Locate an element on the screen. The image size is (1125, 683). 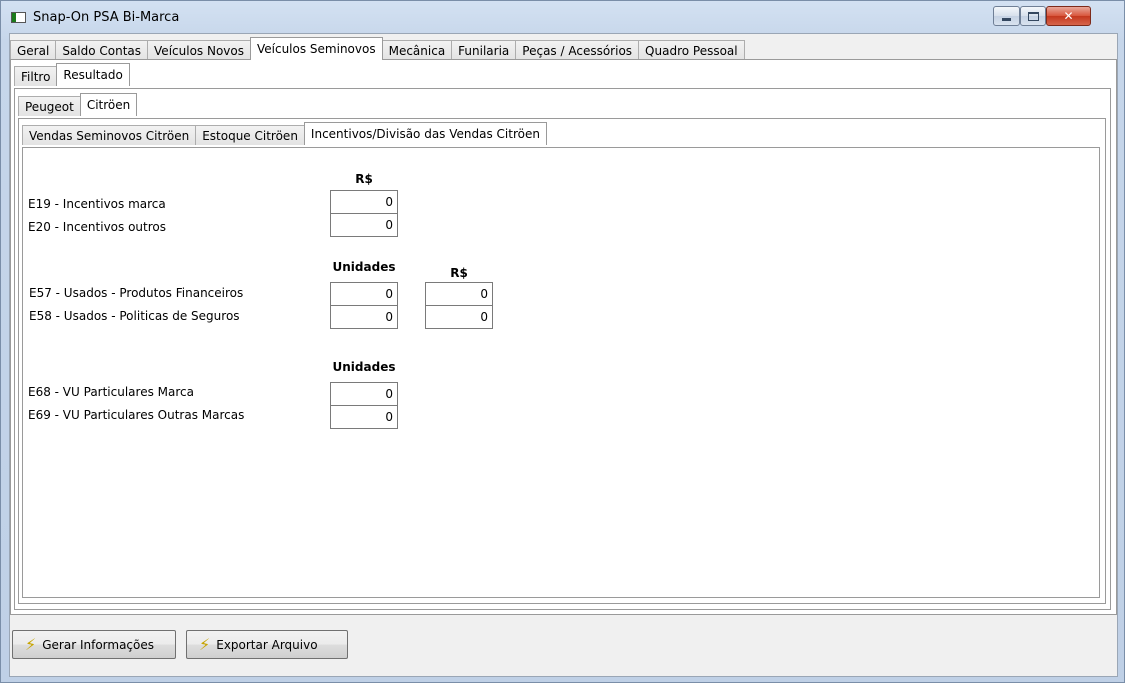
tab-resultado: Resultado is located at coordinates (93, 74).